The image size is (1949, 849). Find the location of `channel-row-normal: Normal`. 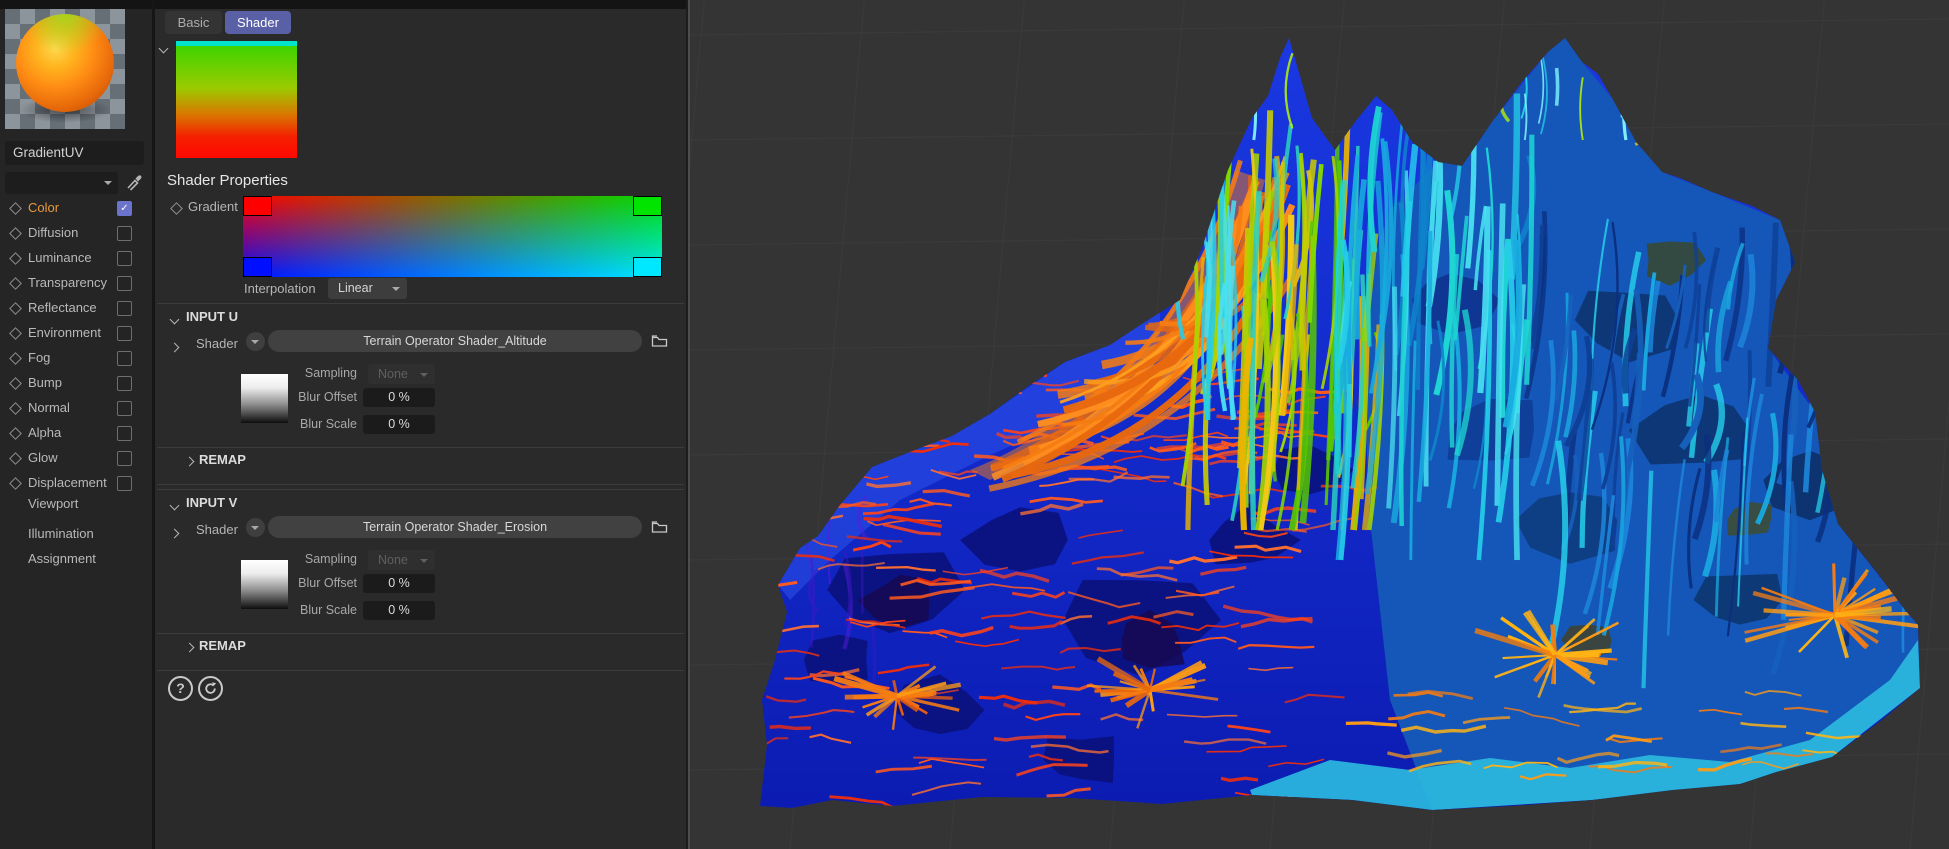

channel-row-normal: Normal is located at coordinates (76, 408).